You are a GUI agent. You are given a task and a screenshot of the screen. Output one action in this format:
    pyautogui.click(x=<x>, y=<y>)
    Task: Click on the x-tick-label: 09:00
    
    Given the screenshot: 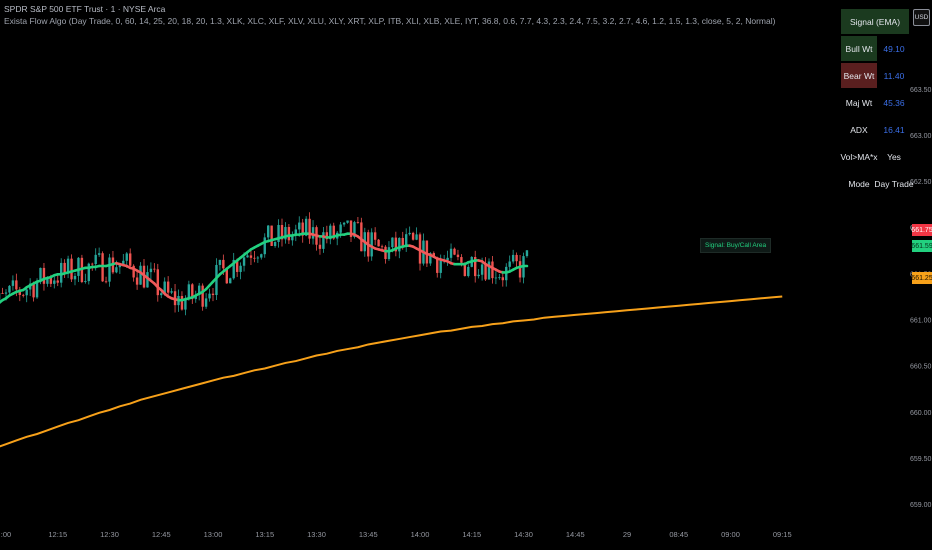 What is the action you would take?
    pyautogui.click(x=730, y=534)
    